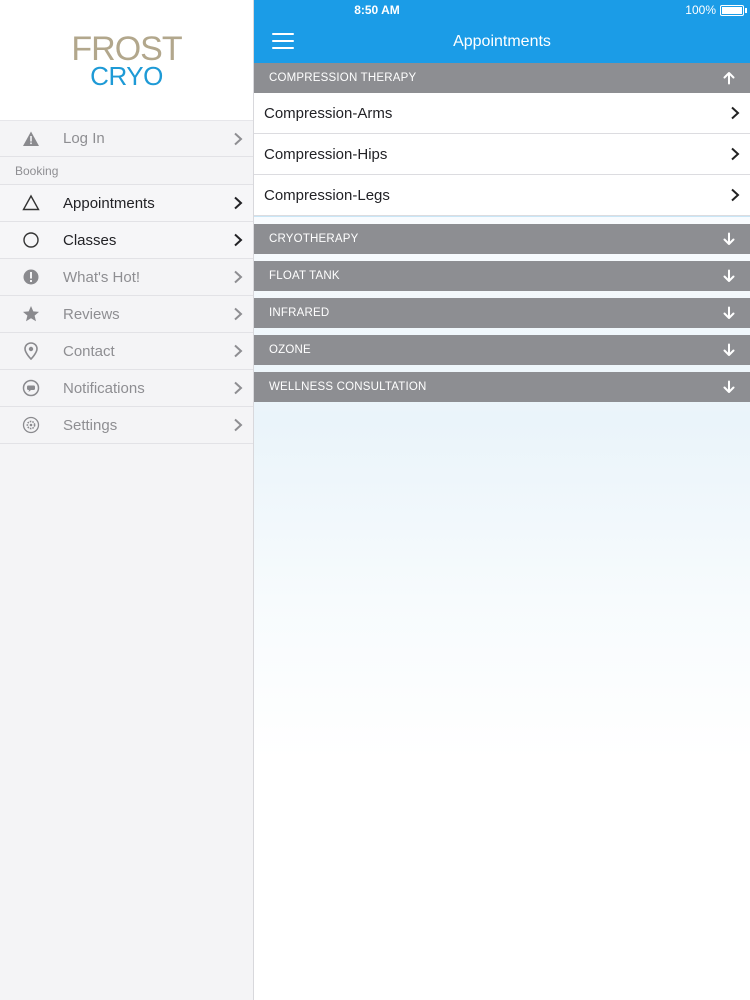  Describe the element at coordinates (31, 425) in the screenshot. I see `gear-icon` at that location.